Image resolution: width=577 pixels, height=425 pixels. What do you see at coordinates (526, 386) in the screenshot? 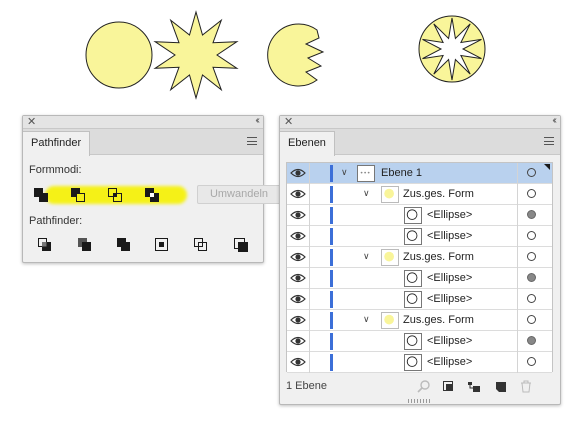
I see `delete-icon` at bounding box center [526, 386].